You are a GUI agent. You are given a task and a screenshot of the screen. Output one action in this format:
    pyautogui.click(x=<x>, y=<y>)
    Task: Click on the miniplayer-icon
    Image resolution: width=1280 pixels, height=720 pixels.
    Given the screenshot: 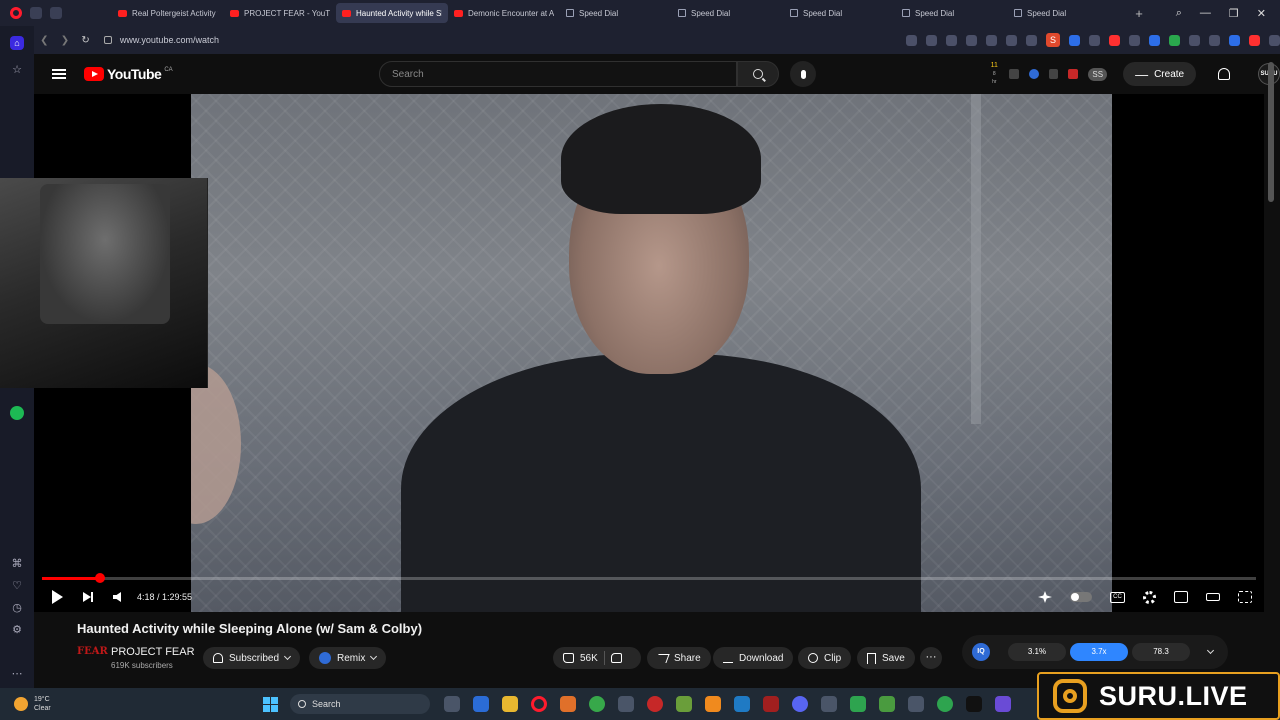 What is the action you would take?
    pyautogui.click(x=1181, y=597)
    